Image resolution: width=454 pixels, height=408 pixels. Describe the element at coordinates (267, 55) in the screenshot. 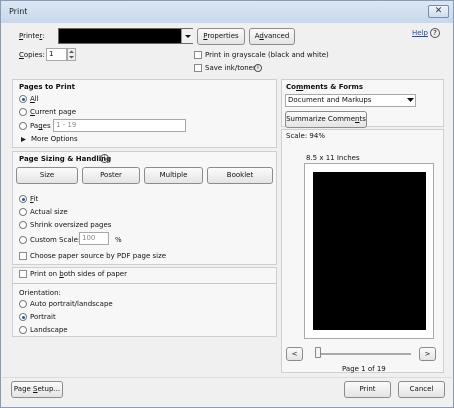

I see `grayscale-label: Print in grayscale (black and white)` at that location.